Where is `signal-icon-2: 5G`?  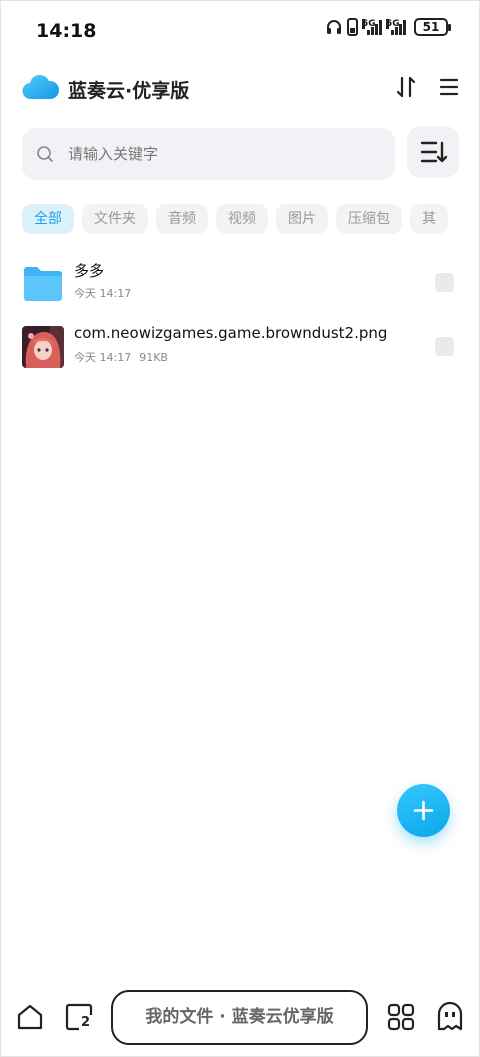 signal-icon-2: 5G is located at coordinates (396, 27).